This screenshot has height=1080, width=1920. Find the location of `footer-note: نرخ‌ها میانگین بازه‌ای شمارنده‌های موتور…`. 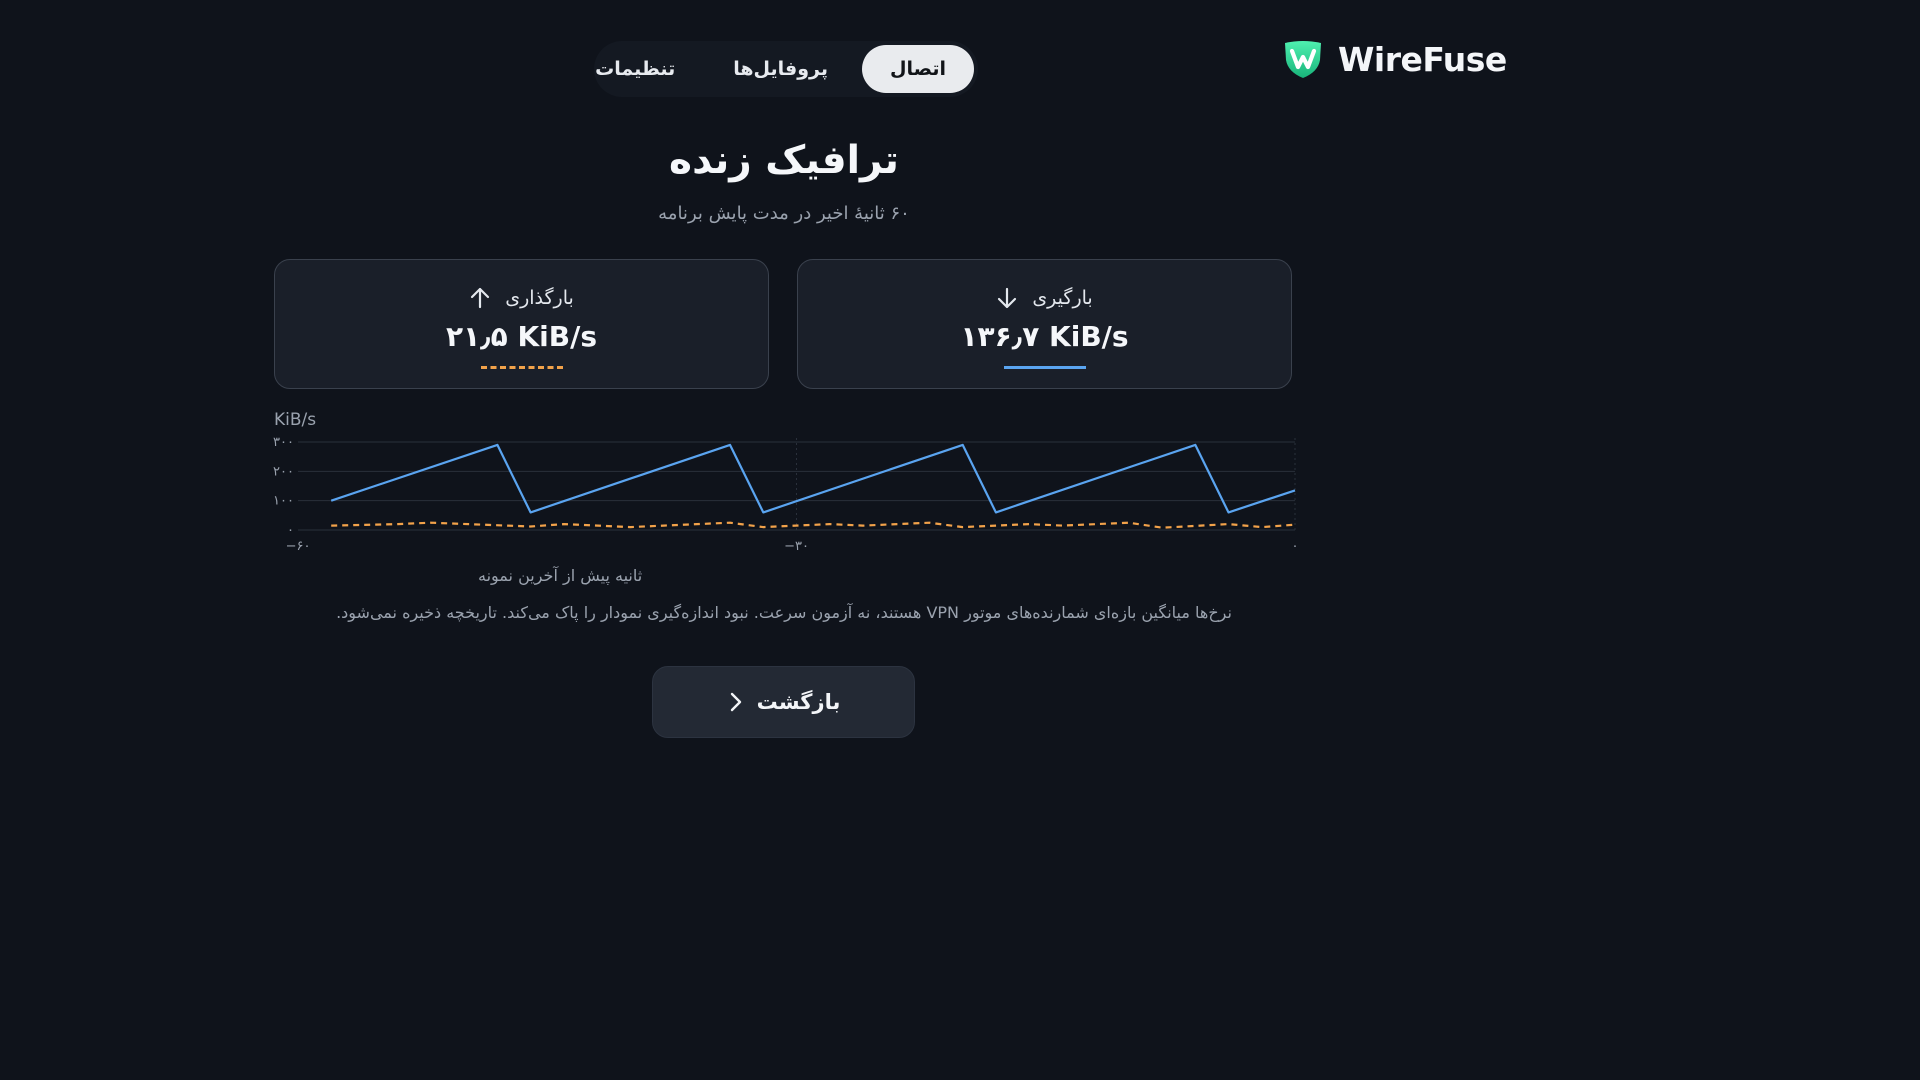

footer-note: نرخ‌ها میانگین بازه‌ای شمارنده‌های موتور… is located at coordinates (784, 612).